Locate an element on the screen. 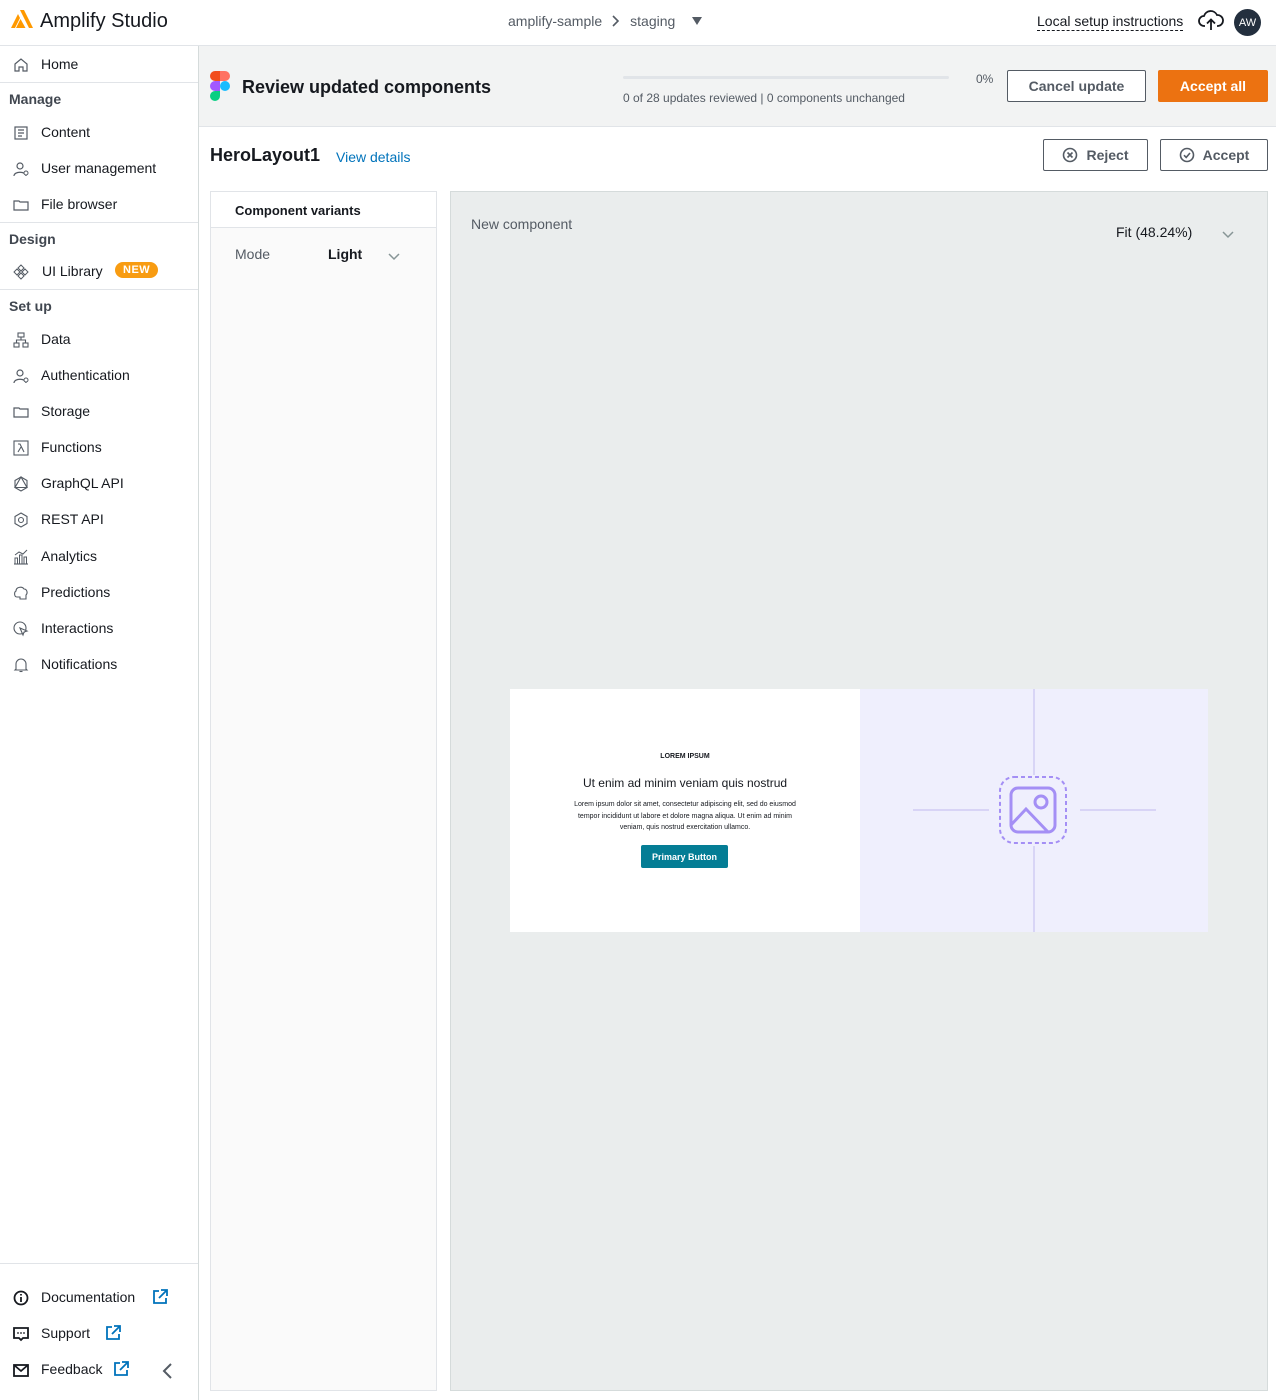  reject-button: Reject is located at coordinates (1095, 155).